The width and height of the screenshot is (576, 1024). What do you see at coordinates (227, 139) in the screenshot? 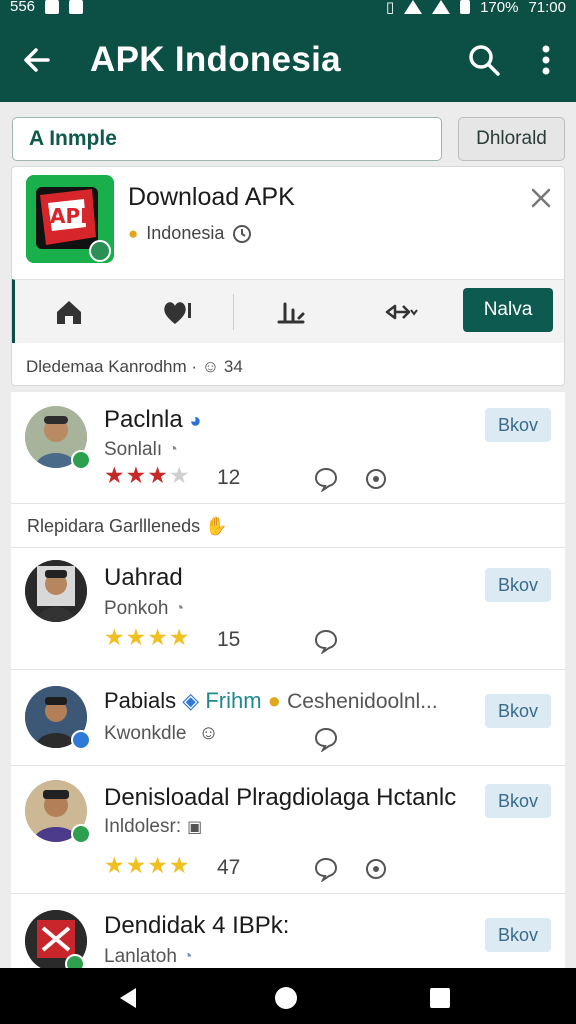
I see `search-input: A Inmple` at bounding box center [227, 139].